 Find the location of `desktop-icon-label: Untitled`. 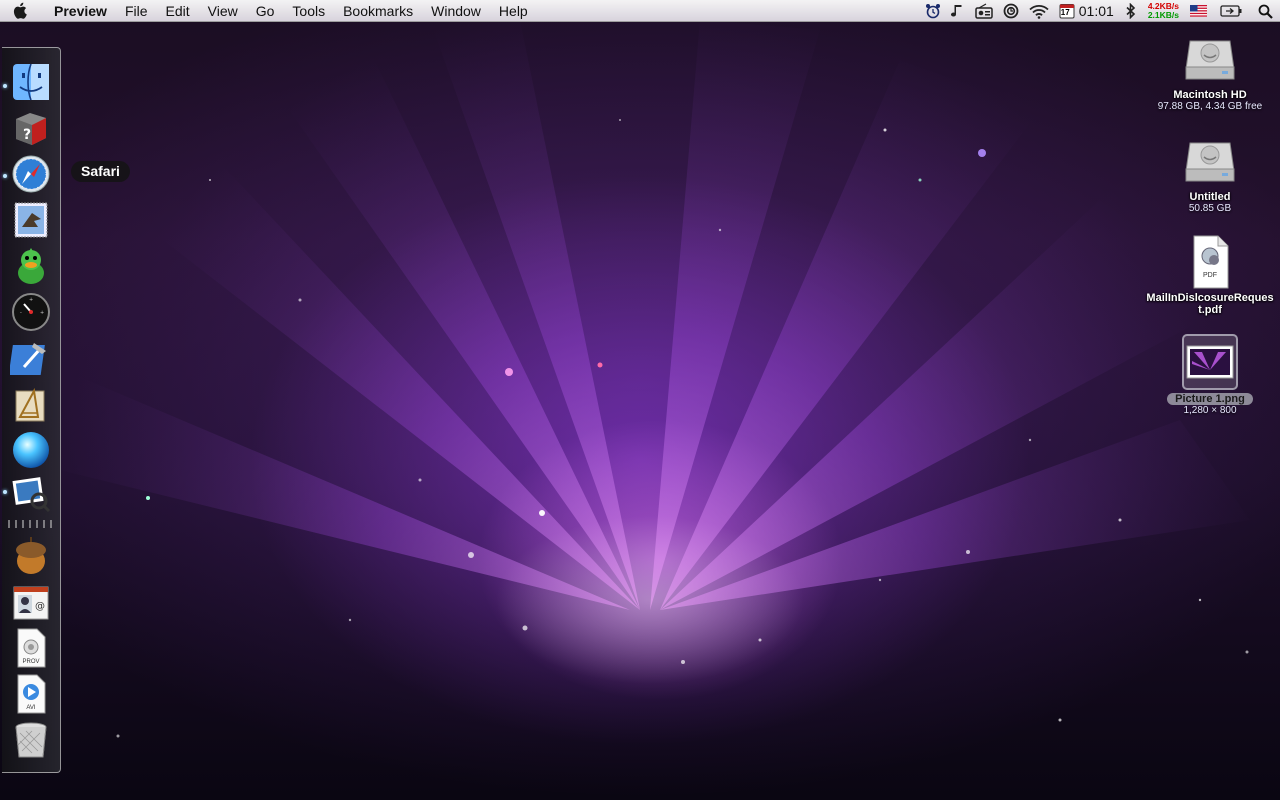

desktop-icon-label: Untitled is located at coordinates (1210, 197).